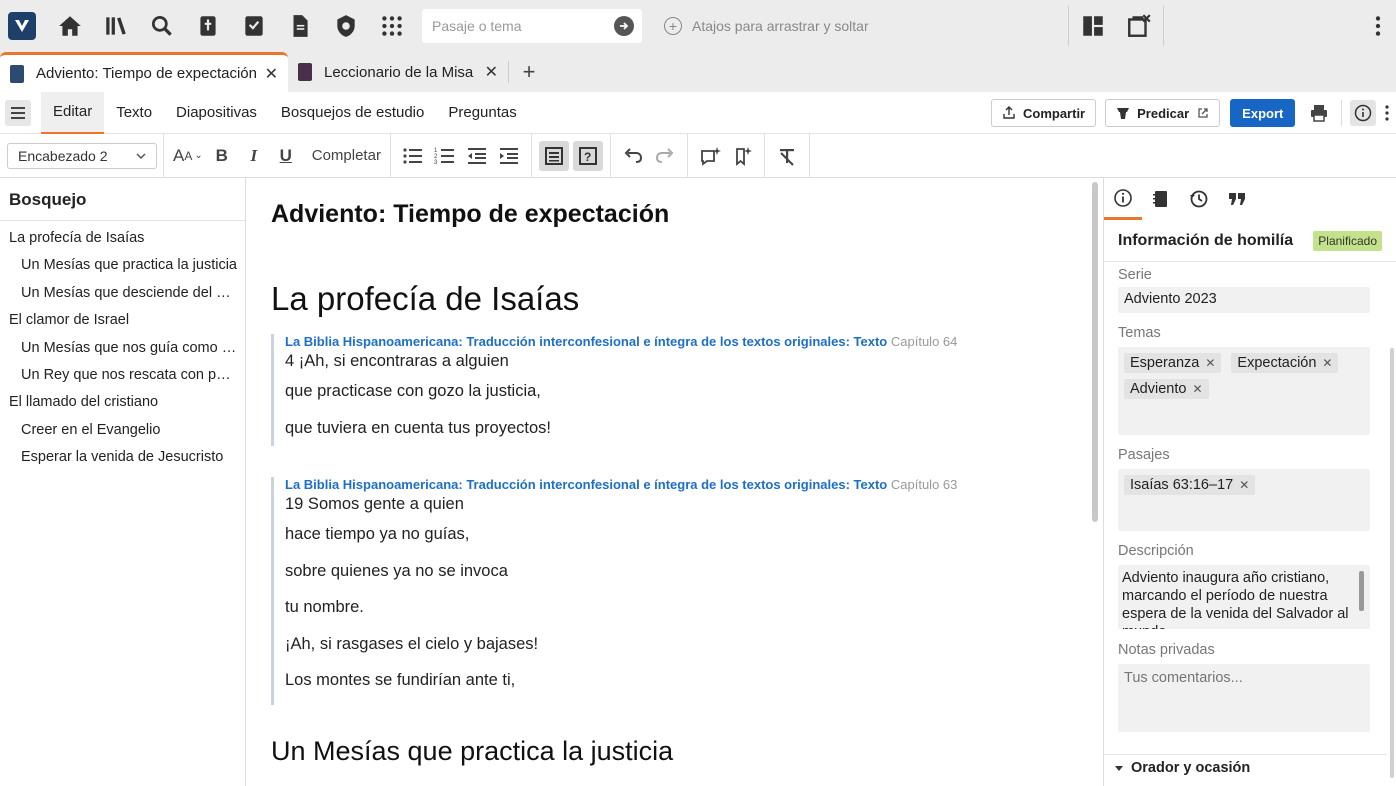  Describe the element at coordinates (254, 156) in the screenshot. I see `italic-icon: I` at that location.